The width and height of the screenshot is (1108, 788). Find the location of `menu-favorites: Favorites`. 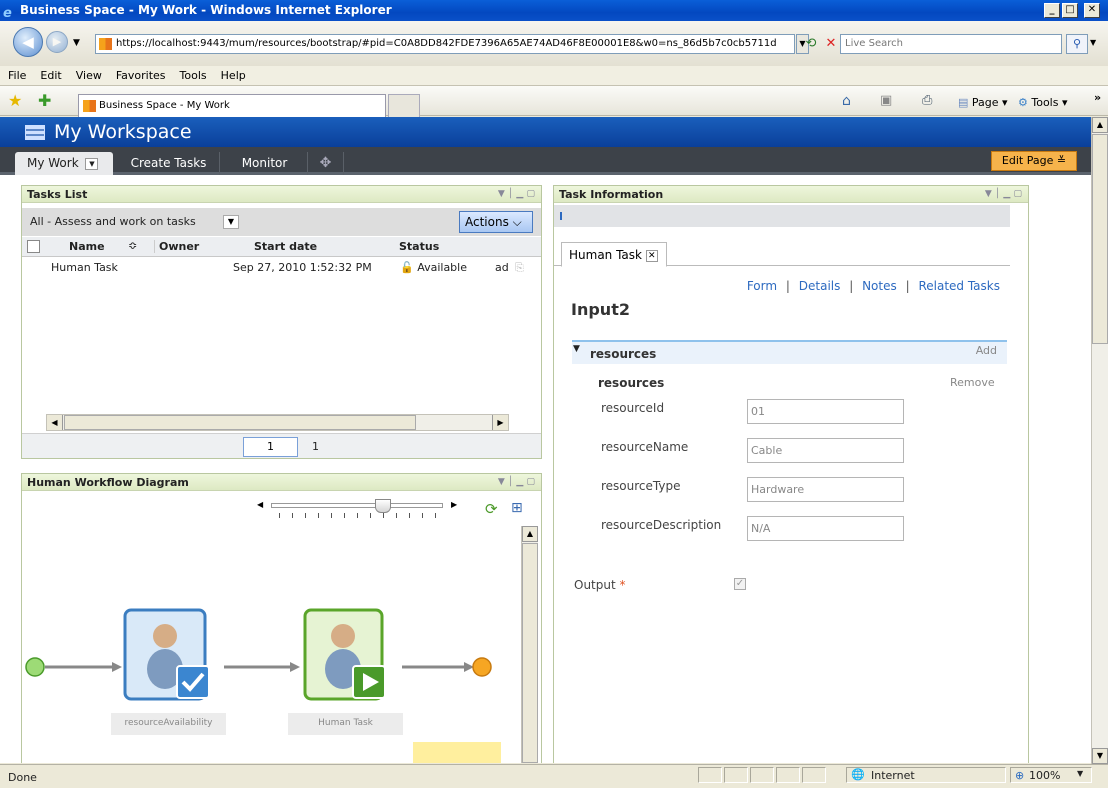

menu-favorites: Favorites is located at coordinates (141, 76).